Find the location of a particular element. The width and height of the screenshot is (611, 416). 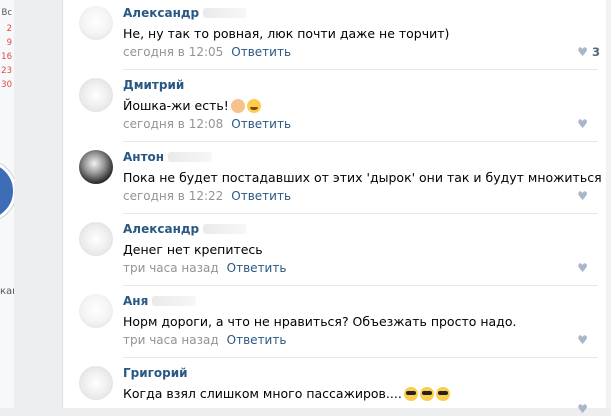

comment-time: сегодня в 12:08 is located at coordinates (173, 124).